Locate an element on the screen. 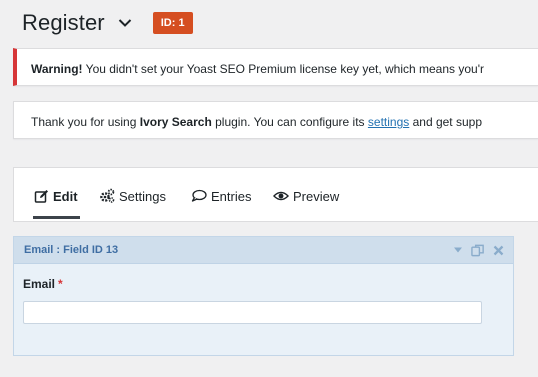 This screenshot has height=377, width=538. tab-settings: Settings is located at coordinates (132, 196).